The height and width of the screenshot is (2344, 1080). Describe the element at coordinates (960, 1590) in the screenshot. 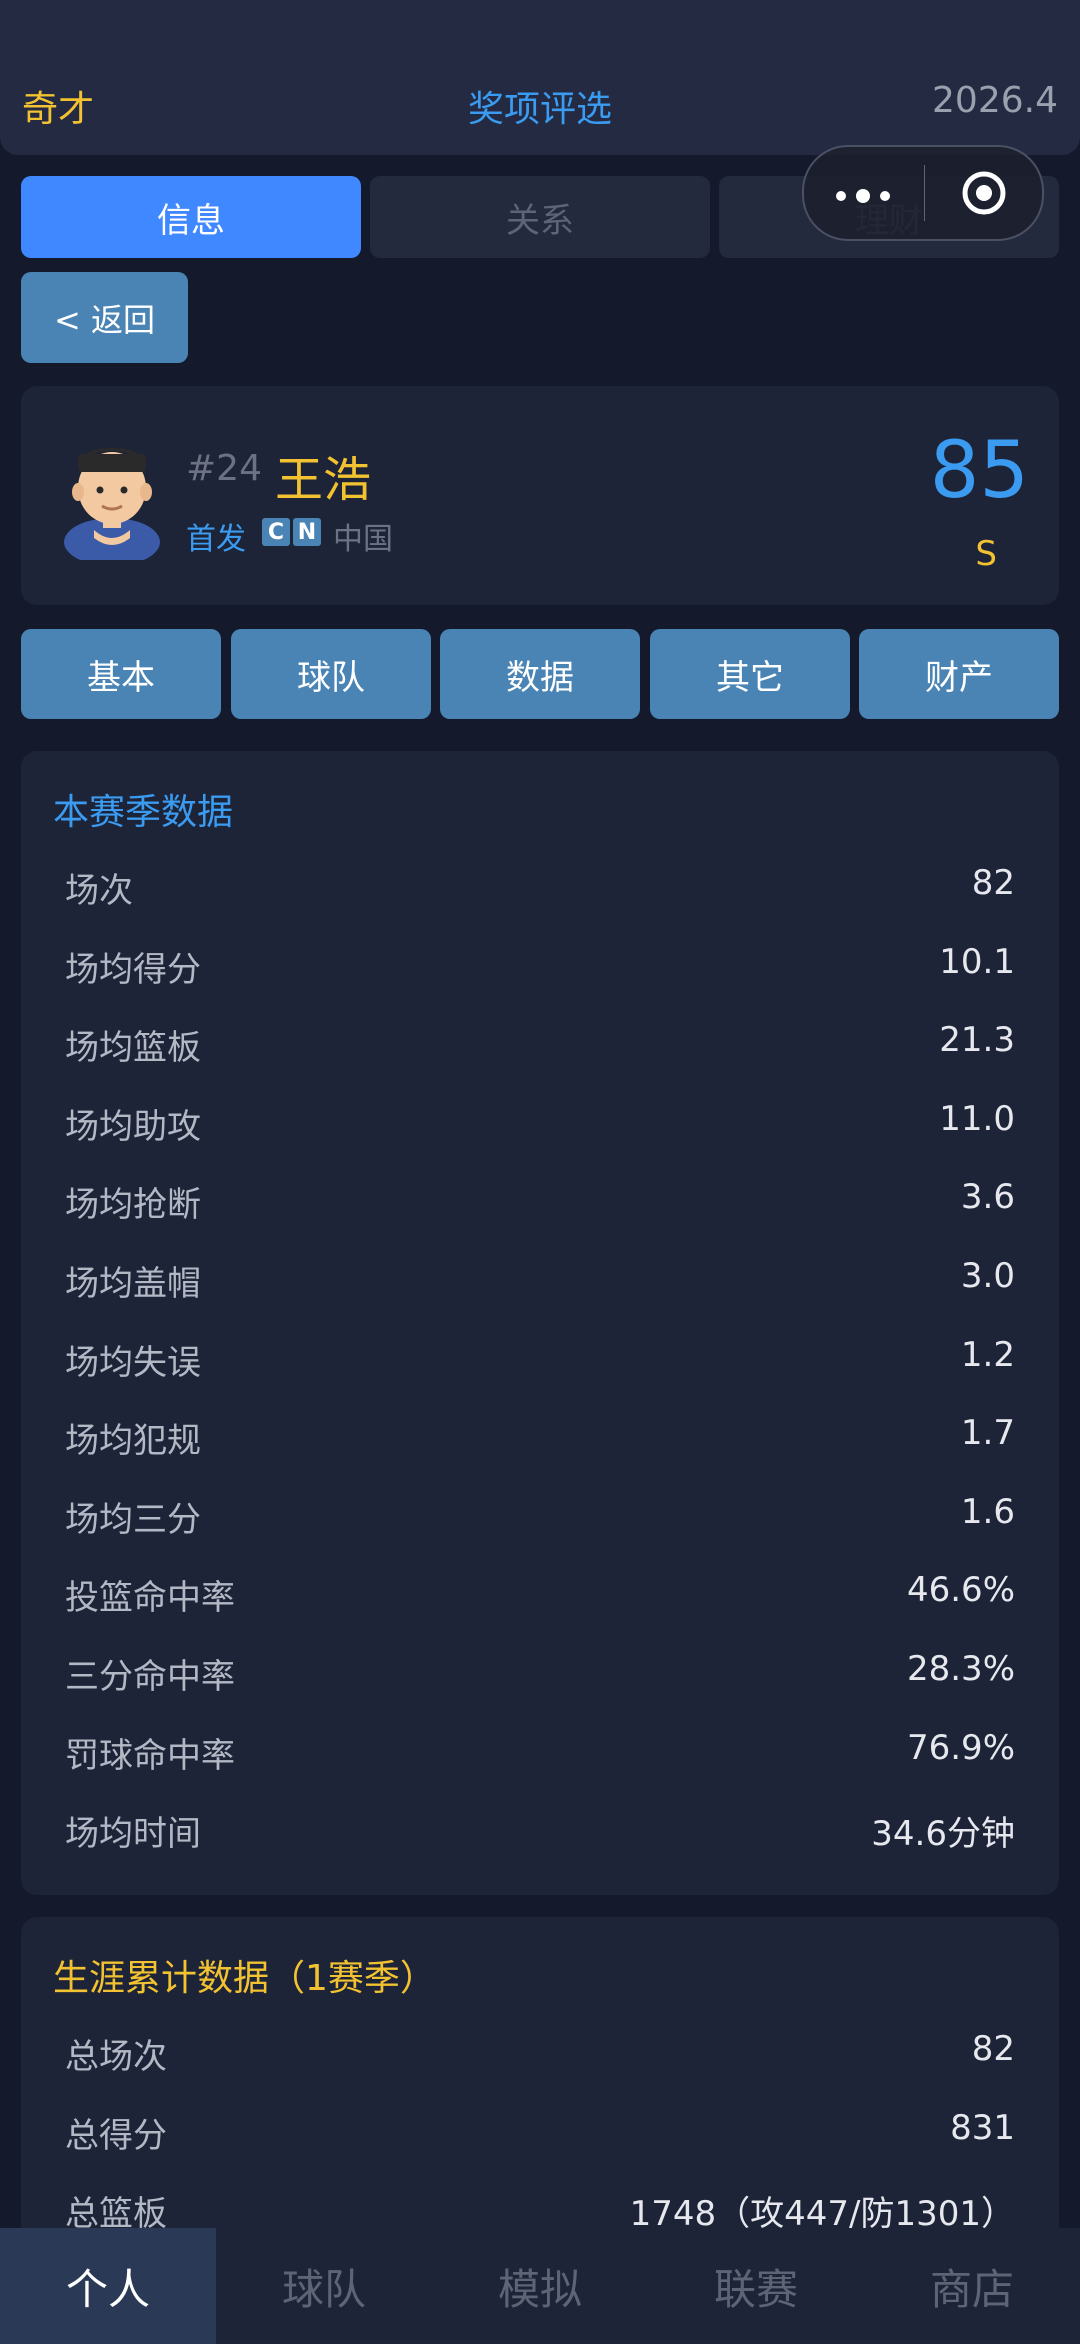

I see `stat-value: 46.6%` at that location.